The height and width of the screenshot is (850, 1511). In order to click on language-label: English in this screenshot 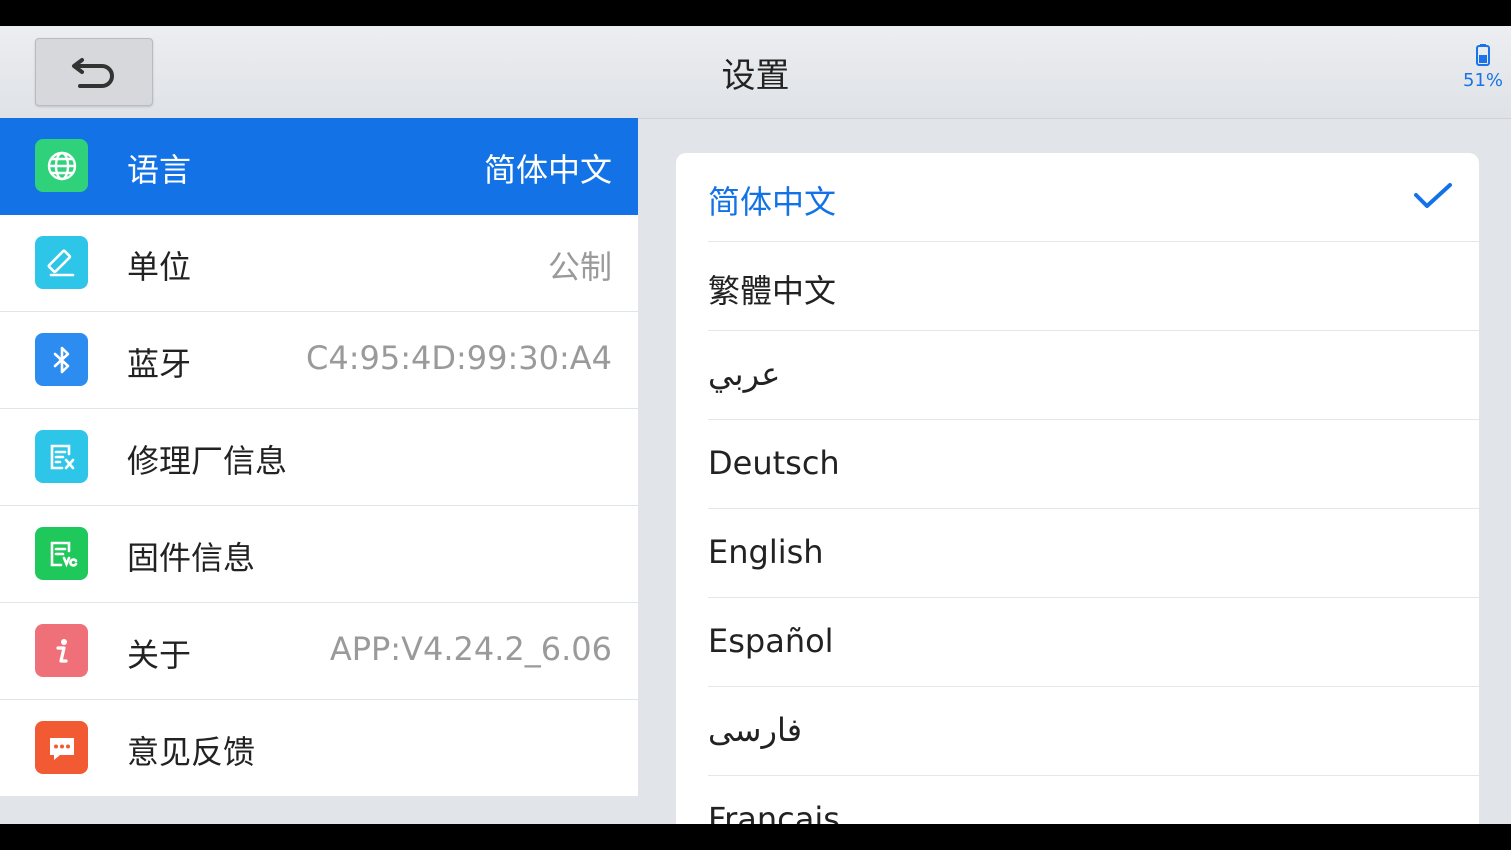, I will do `click(766, 552)`.